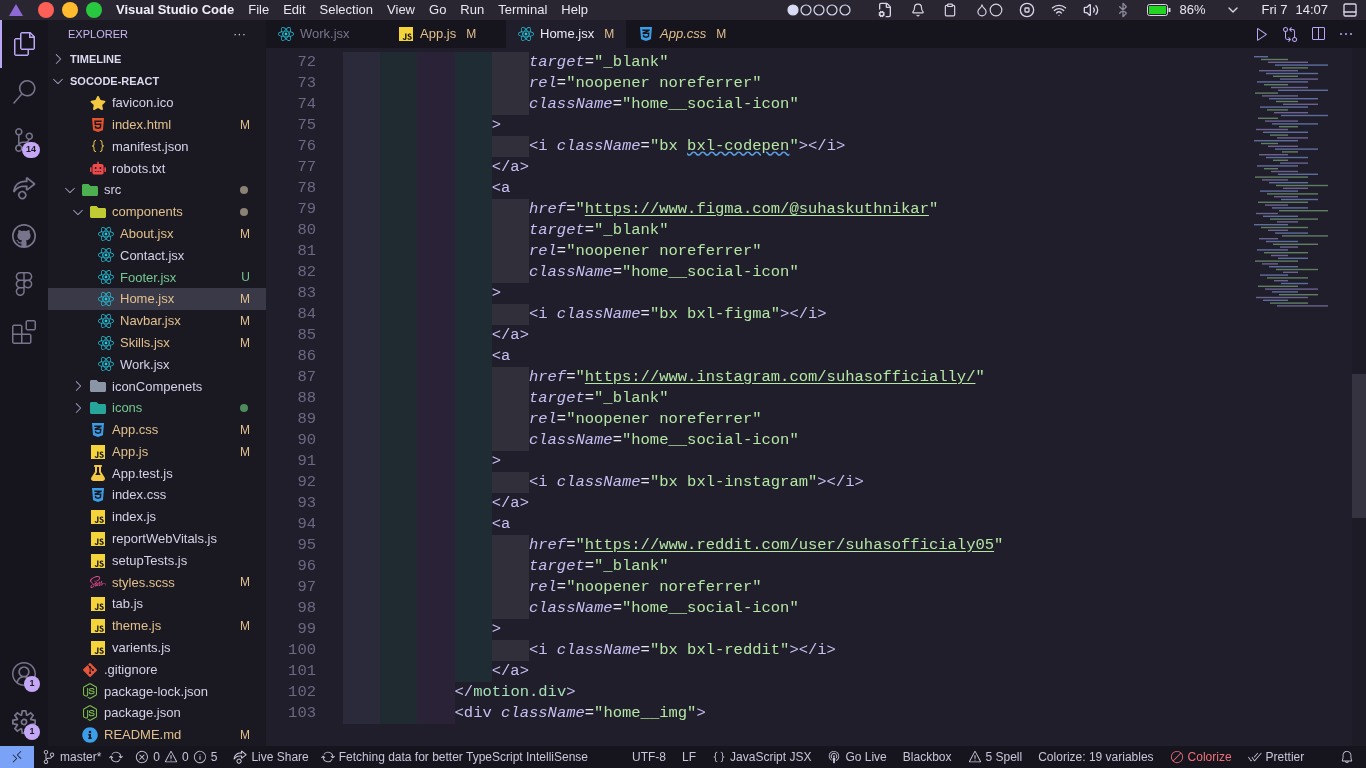 The image size is (1366, 768). What do you see at coordinates (1285, 757) in the screenshot?
I see `prettier-status: Prettier` at bounding box center [1285, 757].